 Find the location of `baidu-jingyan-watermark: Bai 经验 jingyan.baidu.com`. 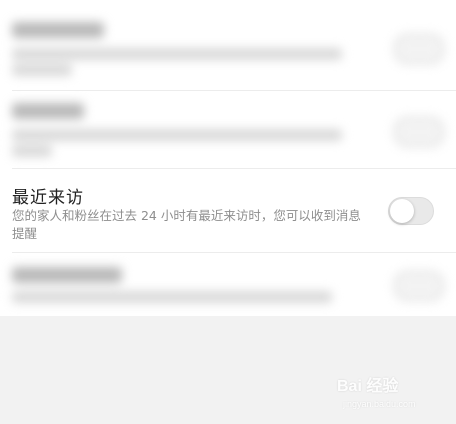

baidu-jingyan-watermark: Bai 经验 jingyan.baidu.com is located at coordinates (387, 394).